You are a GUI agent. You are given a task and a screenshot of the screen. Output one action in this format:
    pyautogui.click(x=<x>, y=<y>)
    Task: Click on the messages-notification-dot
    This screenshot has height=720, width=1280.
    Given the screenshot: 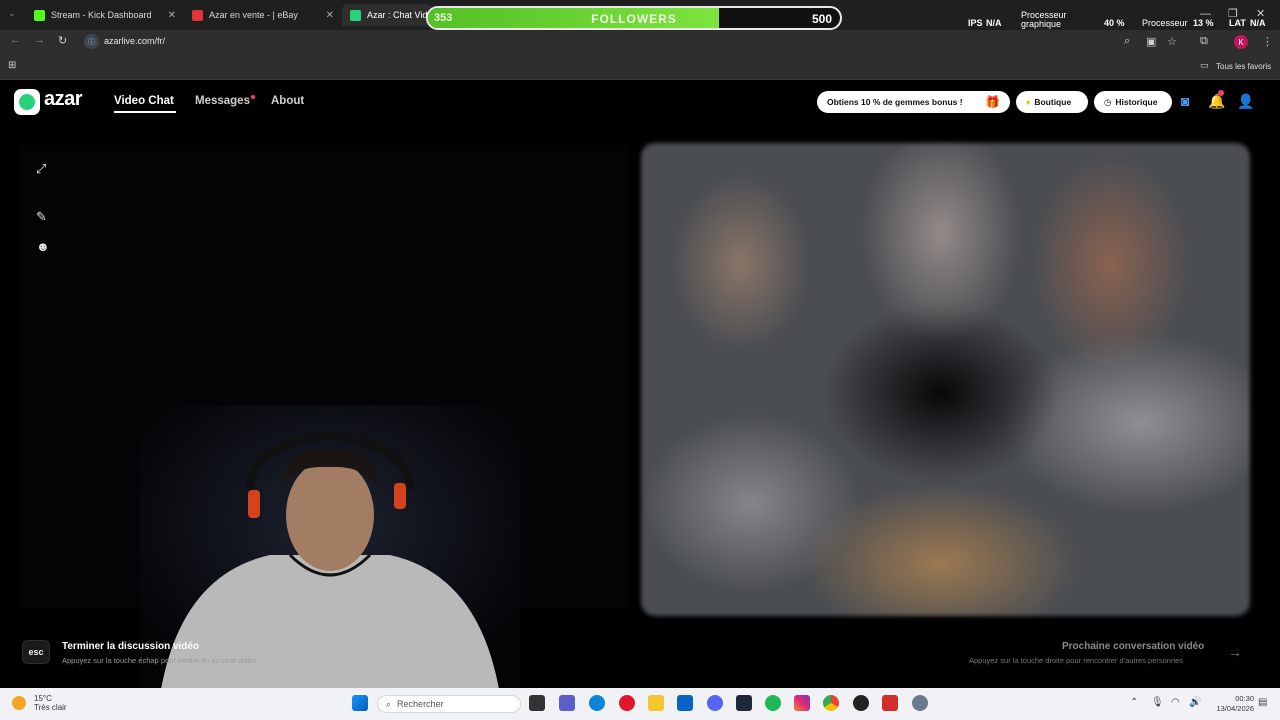 What is the action you would take?
    pyautogui.click(x=253, y=97)
    